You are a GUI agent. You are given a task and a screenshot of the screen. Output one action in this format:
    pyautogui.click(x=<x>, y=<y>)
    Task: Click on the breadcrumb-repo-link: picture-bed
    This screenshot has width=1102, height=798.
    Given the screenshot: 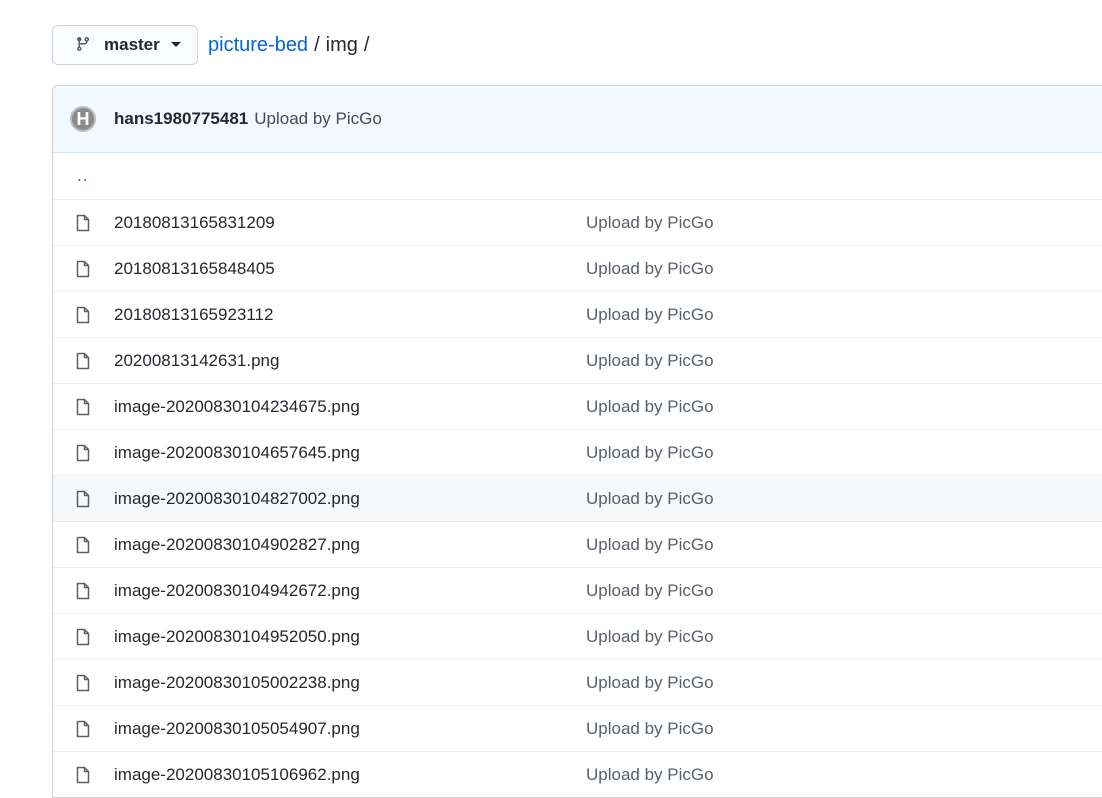 What is the action you would take?
    pyautogui.click(x=258, y=45)
    